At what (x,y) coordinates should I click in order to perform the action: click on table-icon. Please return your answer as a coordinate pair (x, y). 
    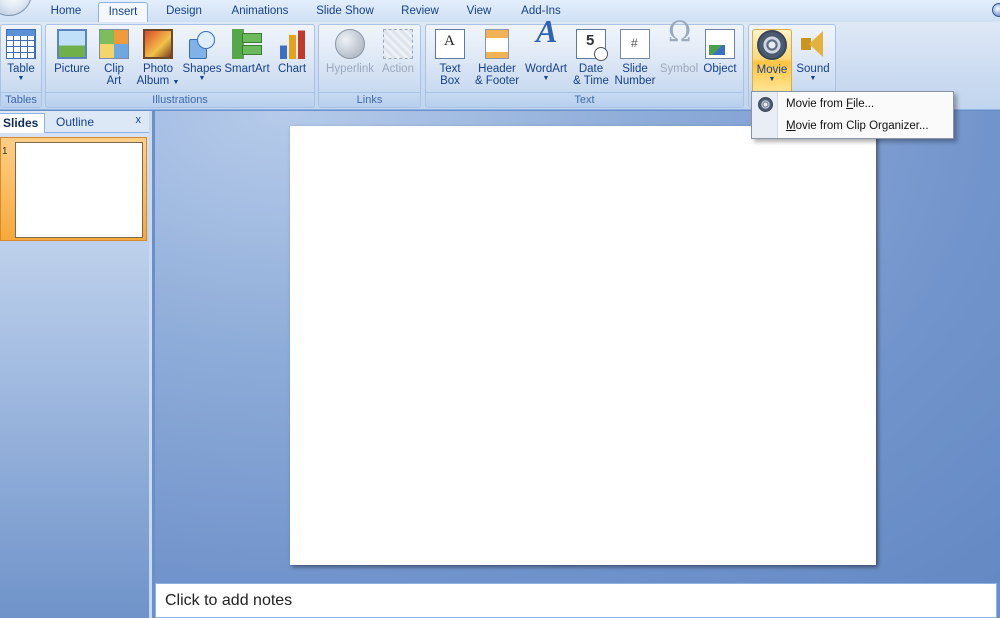
    Looking at the image, I should click on (21, 44).